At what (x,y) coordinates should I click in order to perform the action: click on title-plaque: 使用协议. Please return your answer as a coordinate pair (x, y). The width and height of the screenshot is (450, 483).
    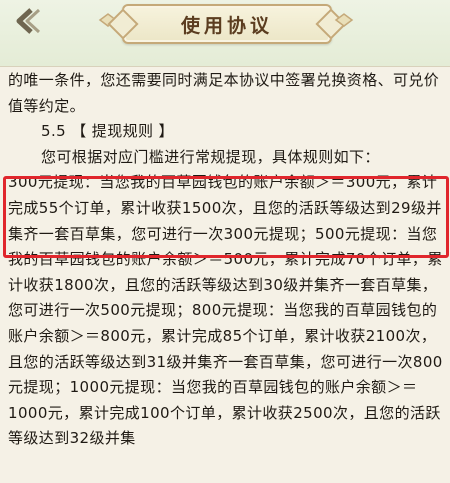
    Looking at the image, I should click on (227, 24).